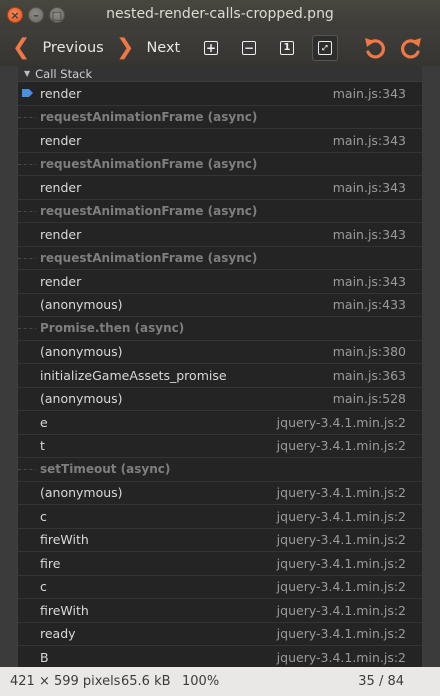 Image resolution: width=440 pixels, height=696 pixels. Describe the element at coordinates (163, 48) in the screenshot. I see `next-label: Next` at that location.